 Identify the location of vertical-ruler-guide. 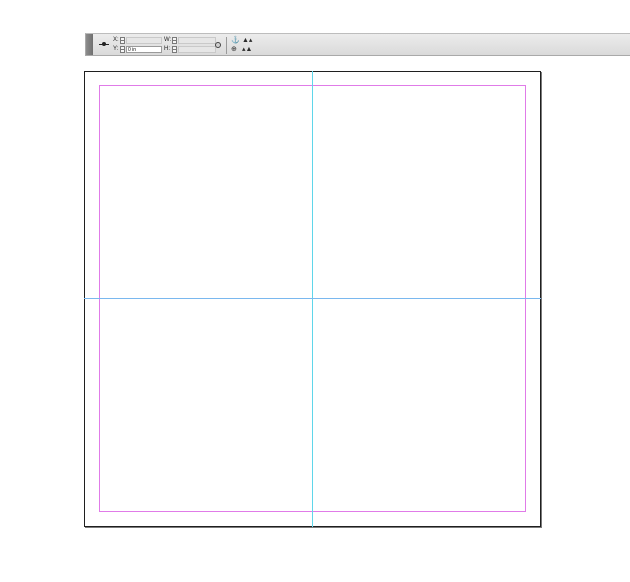
(312, 299).